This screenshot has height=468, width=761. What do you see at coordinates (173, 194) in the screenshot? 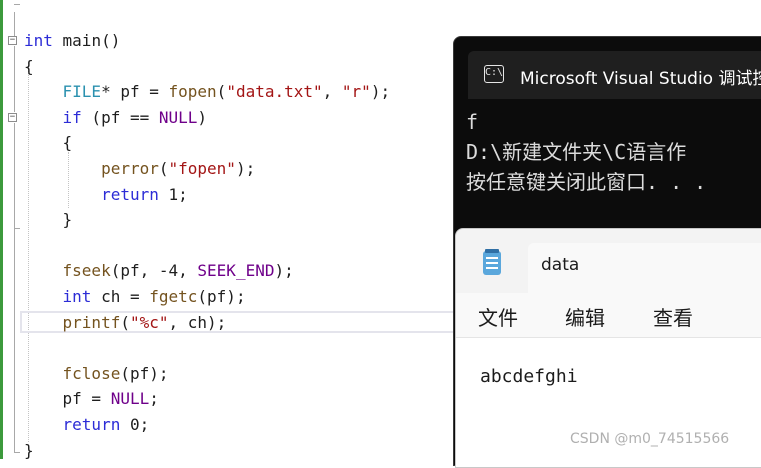
I see `code-token: 1;` at bounding box center [173, 194].